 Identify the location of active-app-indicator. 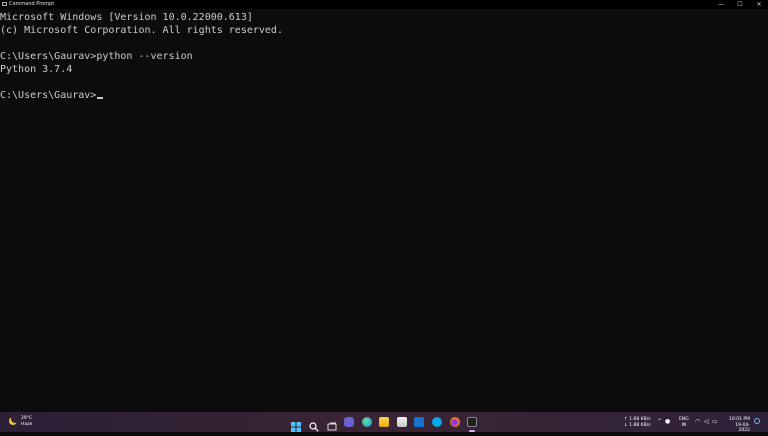
(472, 431).